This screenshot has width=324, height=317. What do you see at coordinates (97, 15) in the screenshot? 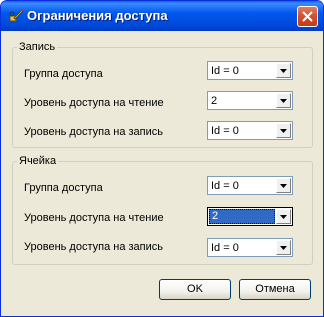
I see `window-title: Ограничения доступа` at bounding box center [97, 15].